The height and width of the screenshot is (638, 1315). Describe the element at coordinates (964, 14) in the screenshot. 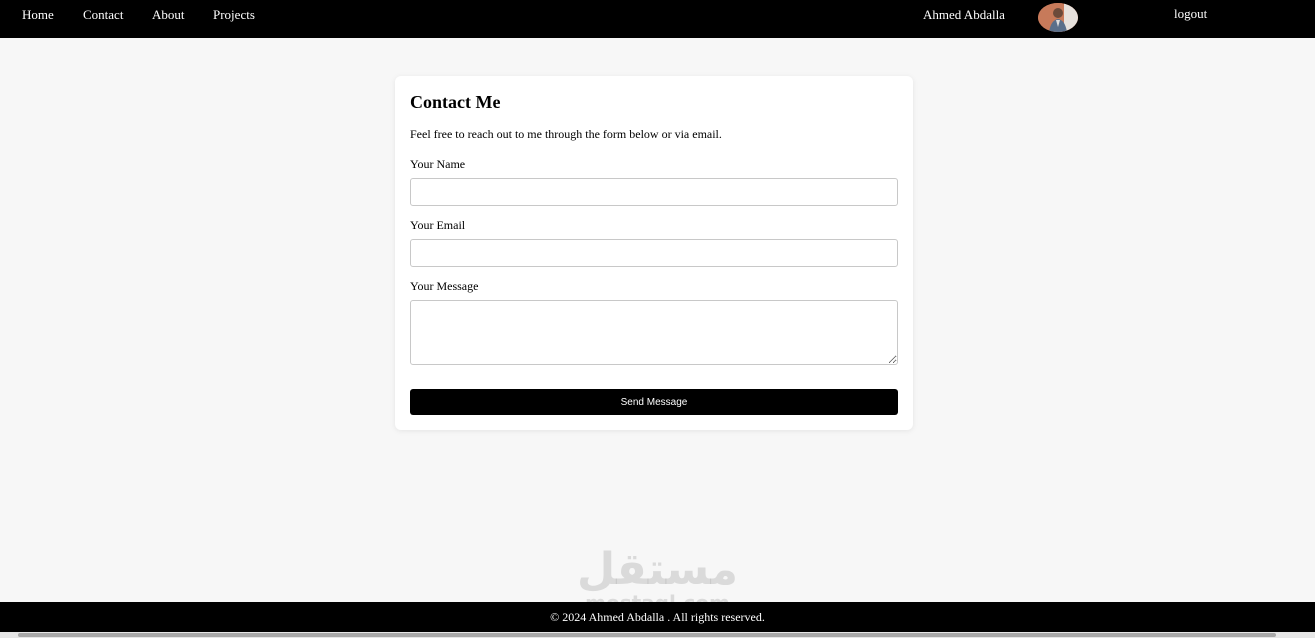

I see `user-name: Ahmed Abdalla` at that location.